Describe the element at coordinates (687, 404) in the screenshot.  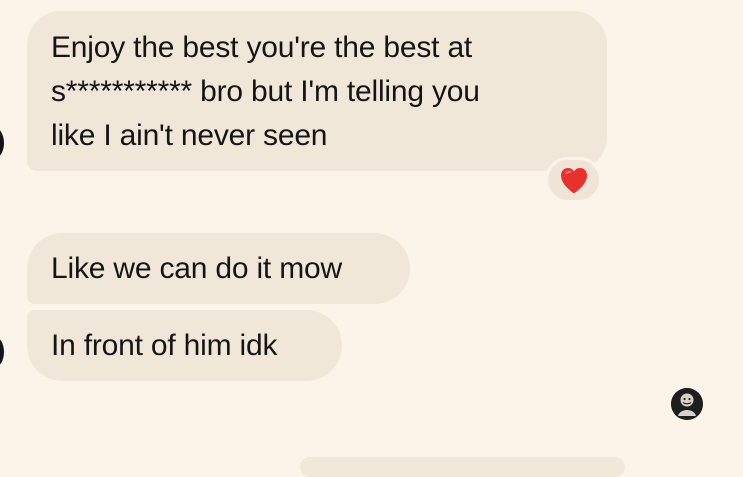
I see `read-receipt-avatar-icon` at that location.